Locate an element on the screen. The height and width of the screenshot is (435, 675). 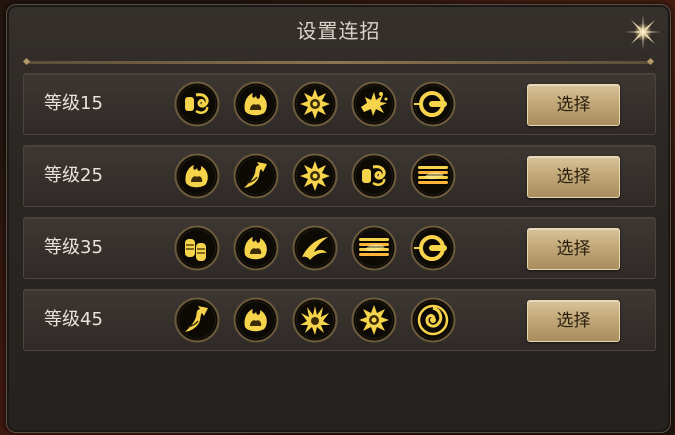
level-label: 等级45 is located at coordinates (73, 319).